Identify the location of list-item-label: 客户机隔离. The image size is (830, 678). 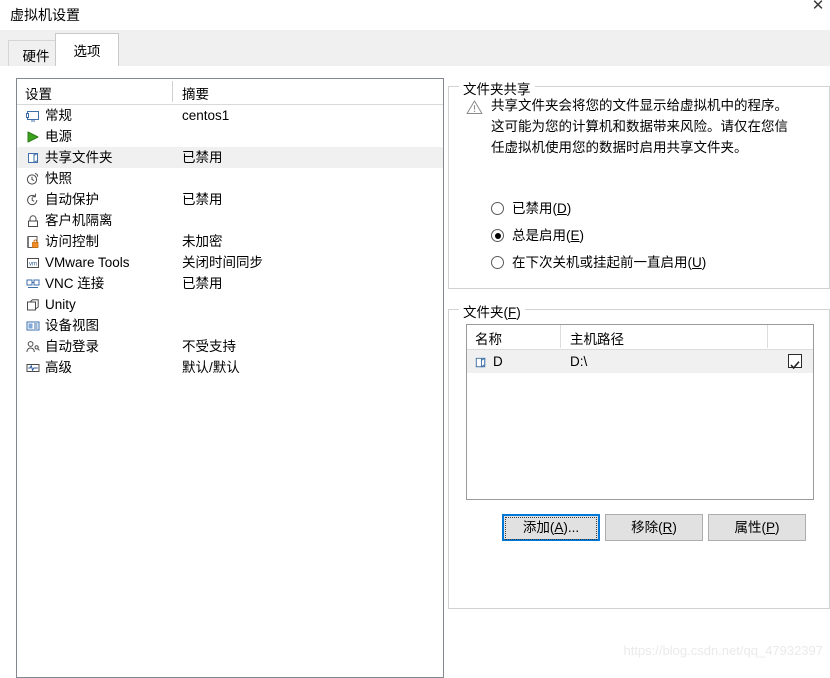
(79, 220).